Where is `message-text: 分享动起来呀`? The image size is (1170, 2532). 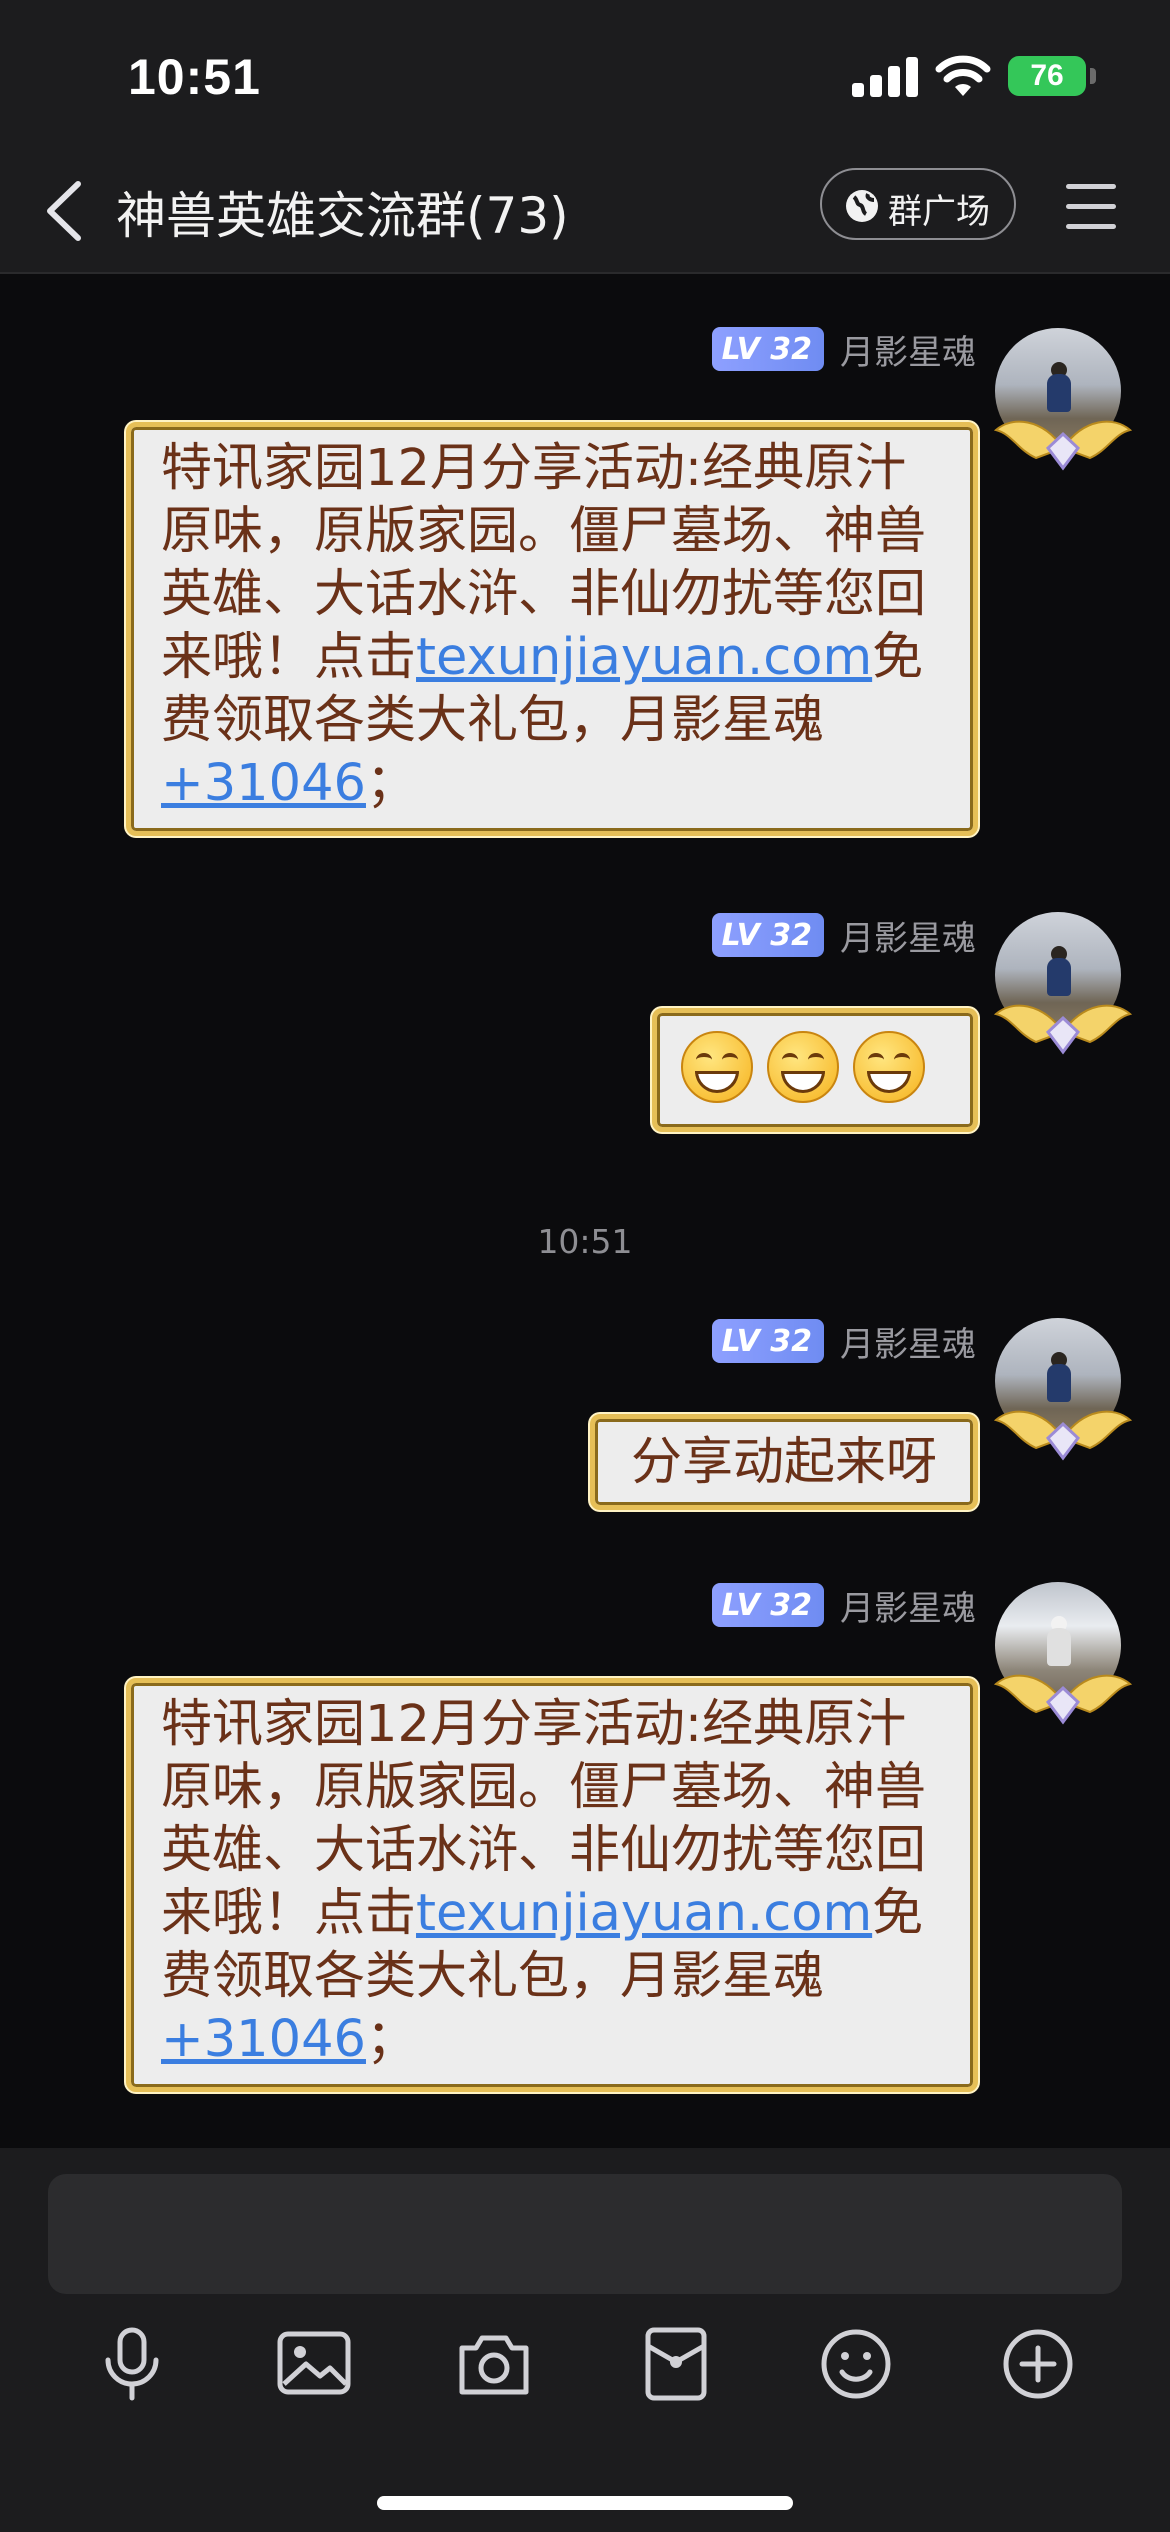
message-text: 分享动起来呀 is located at coordinates (784, 1462).